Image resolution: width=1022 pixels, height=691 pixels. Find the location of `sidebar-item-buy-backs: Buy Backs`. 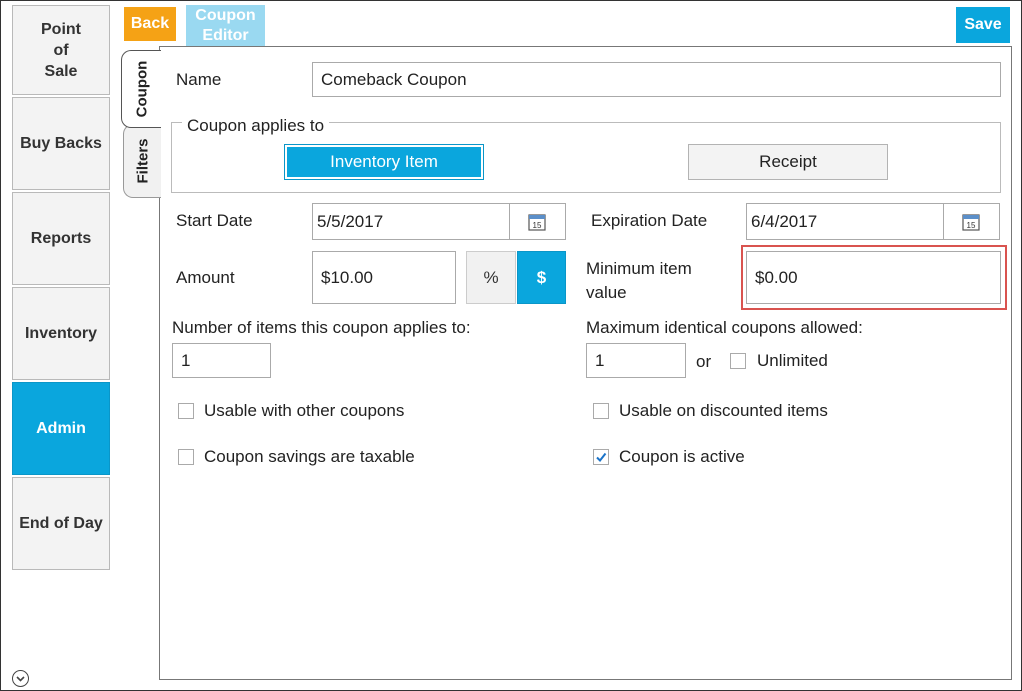

sidebar-item-buy-backs: Buy Backs is located at coordinates (61, 143).